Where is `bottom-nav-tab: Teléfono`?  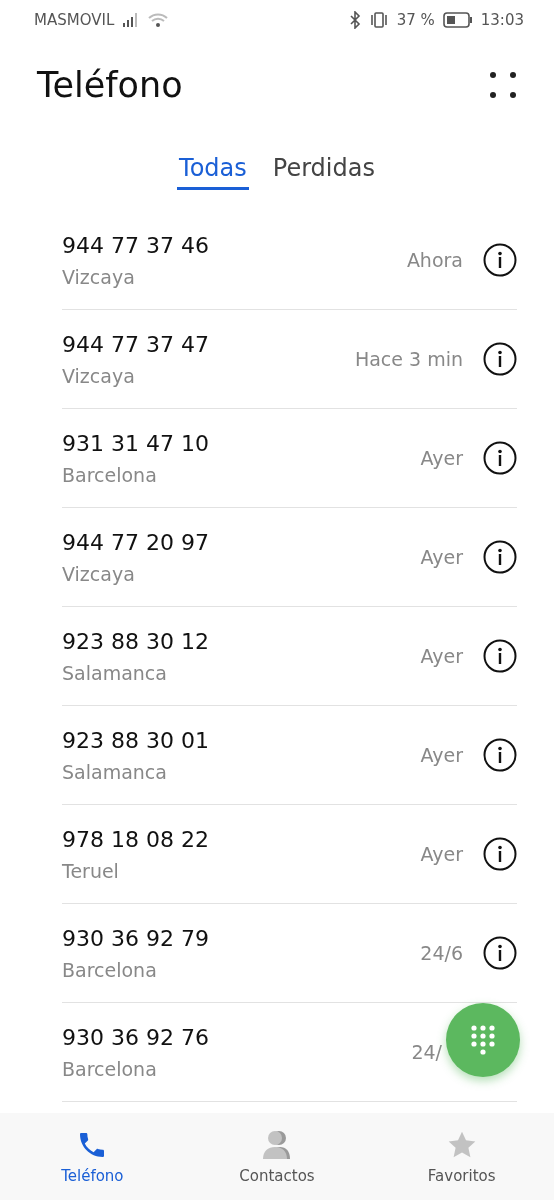
bottom-nav-tab: Teléfono is located at coordinates (92, 1156).